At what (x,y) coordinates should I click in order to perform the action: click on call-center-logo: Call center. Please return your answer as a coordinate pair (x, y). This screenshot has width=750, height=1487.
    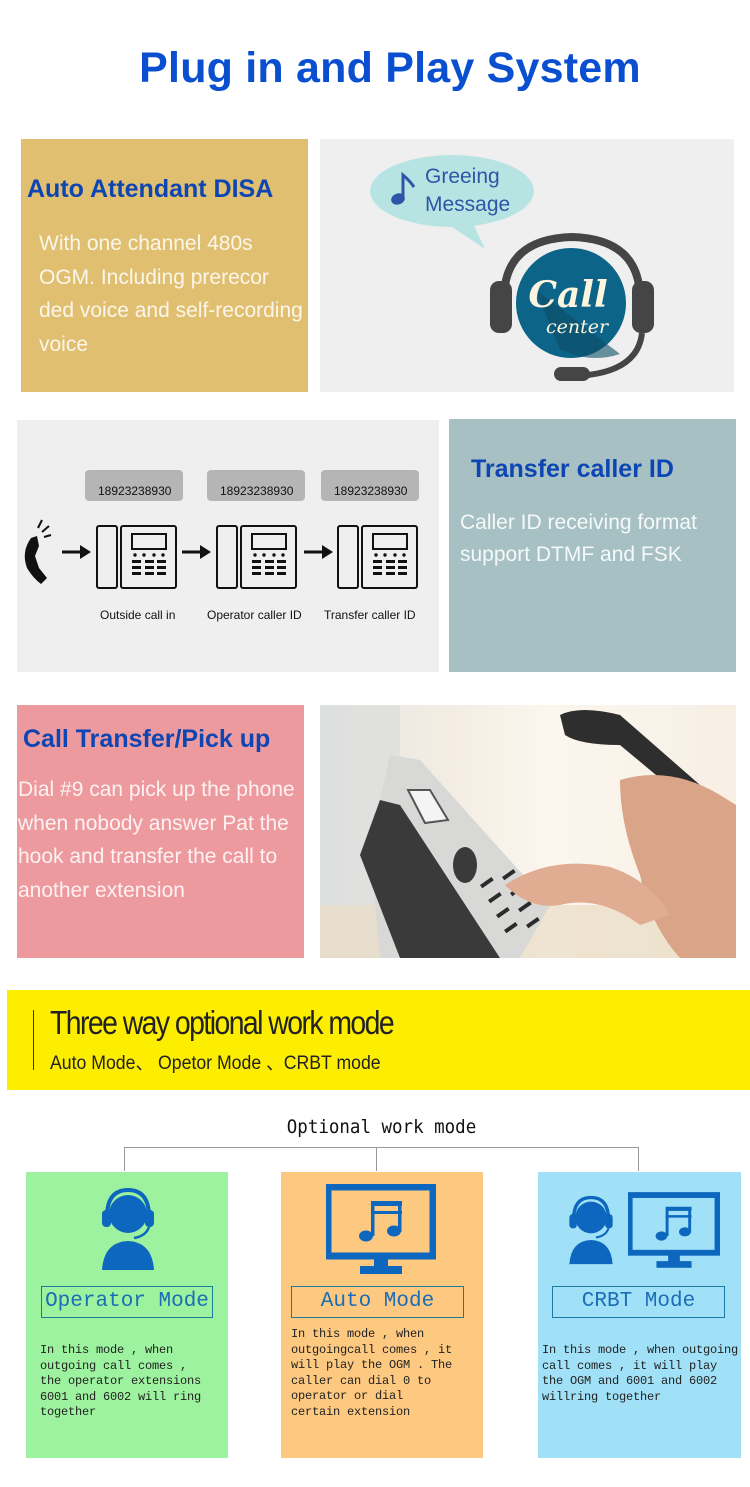
    Looking at the image, I should click on (571, 303).